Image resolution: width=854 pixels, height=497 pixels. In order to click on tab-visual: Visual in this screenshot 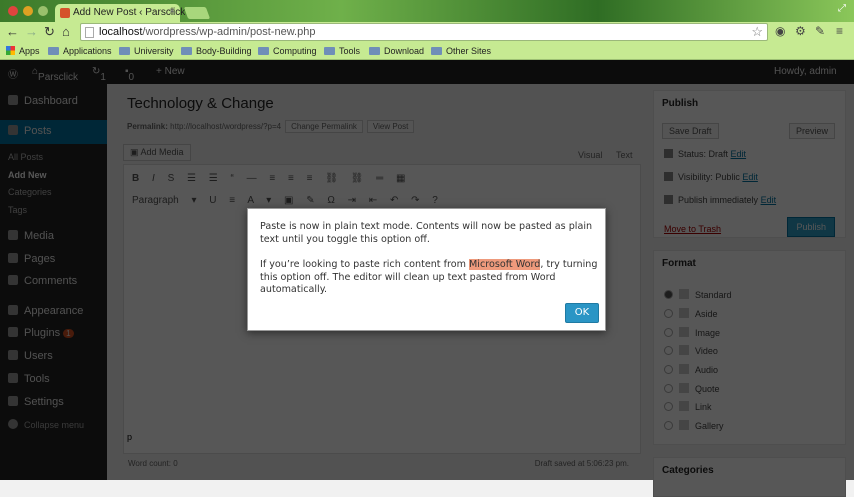, I will do `click(590, 155)`.